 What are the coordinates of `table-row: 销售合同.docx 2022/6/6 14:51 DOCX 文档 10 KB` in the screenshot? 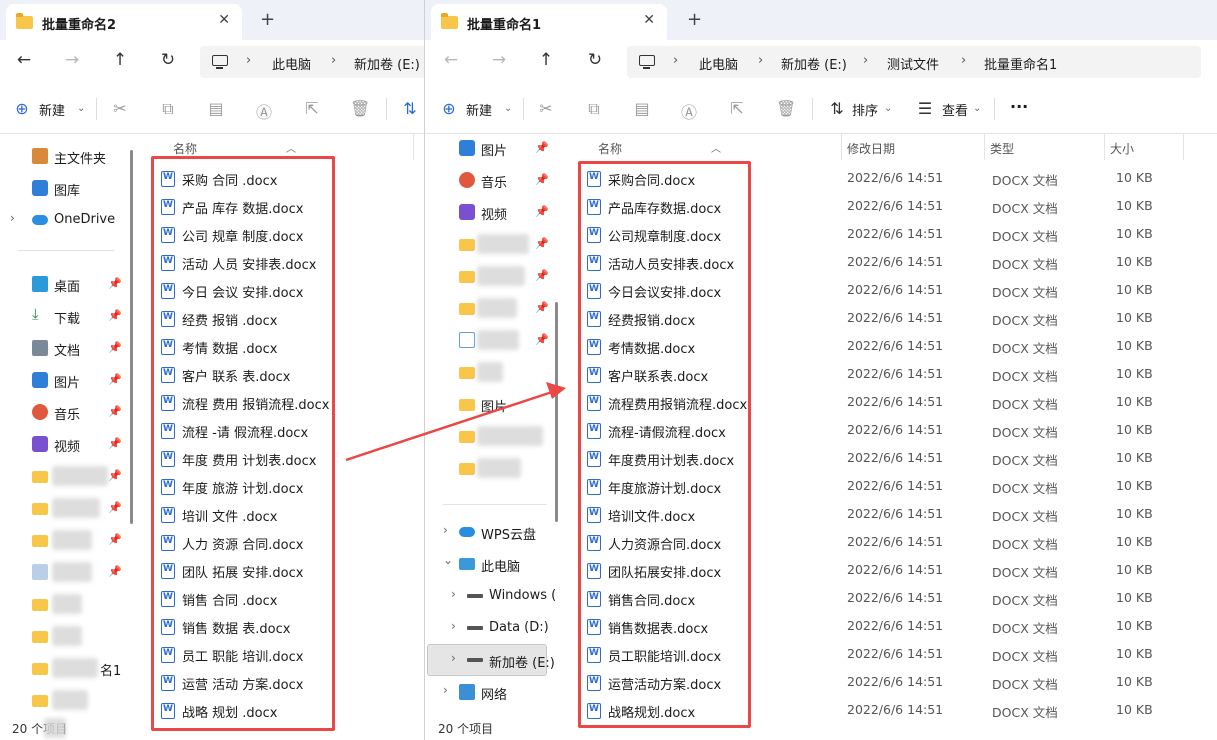 It's located at (887, 598).